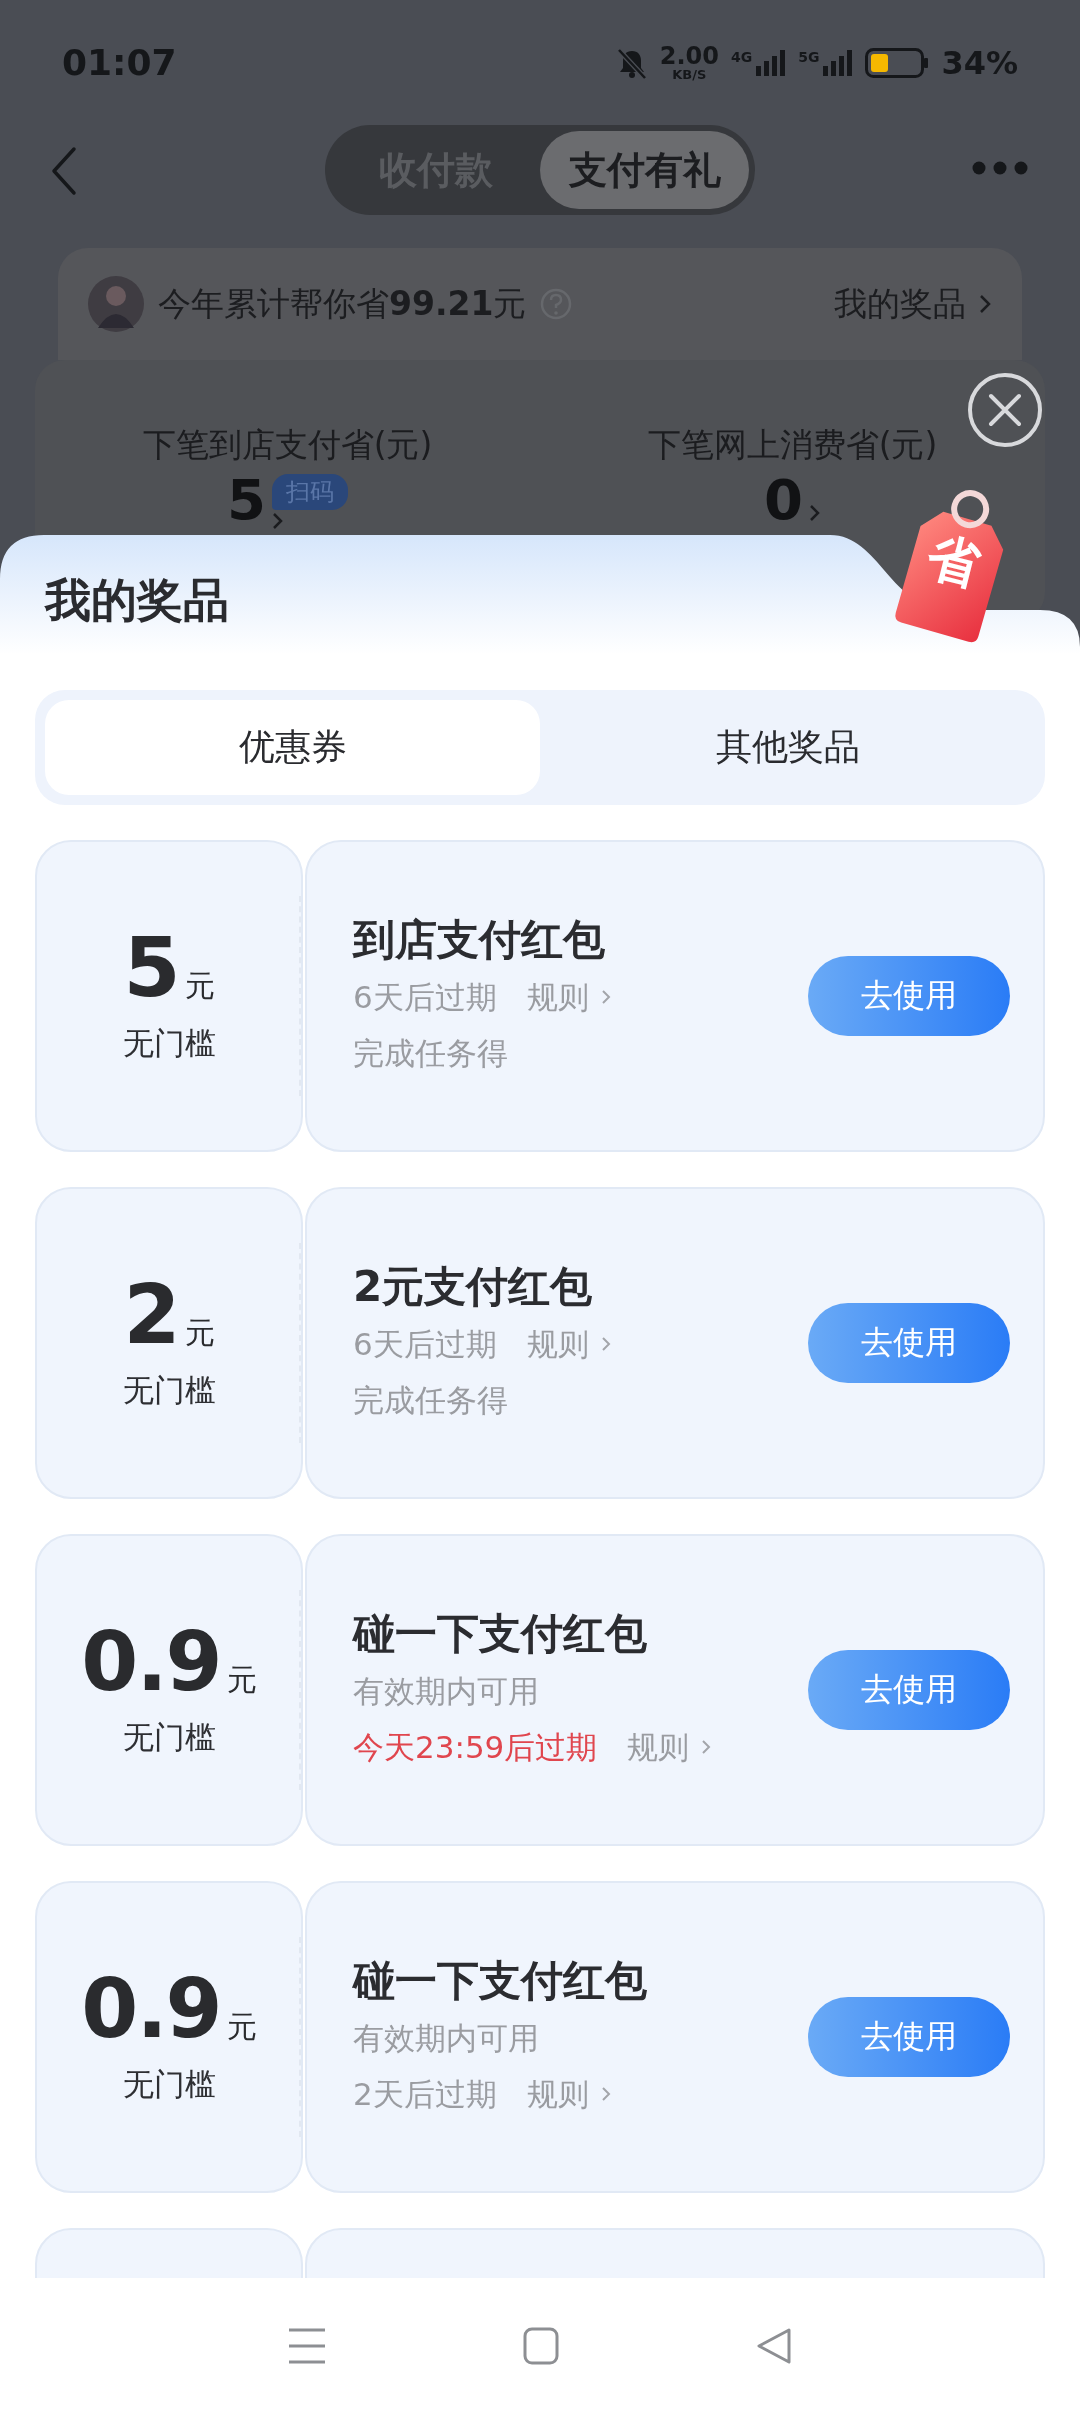  I want to click on home-icon, so click(541, 2346).